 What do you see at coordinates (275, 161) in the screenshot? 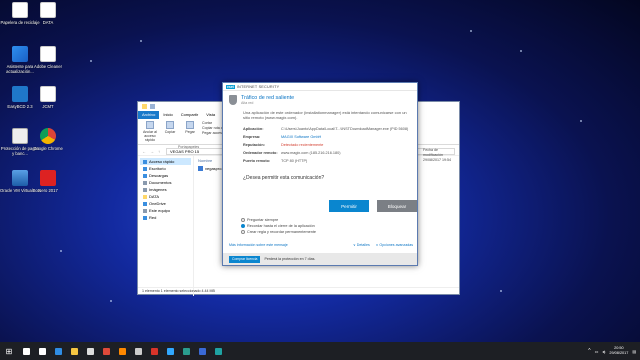
I see `detail-row-remote-port: Puerto remoto: TCP 80 (HTTP)` at bounding box center [275, 161].